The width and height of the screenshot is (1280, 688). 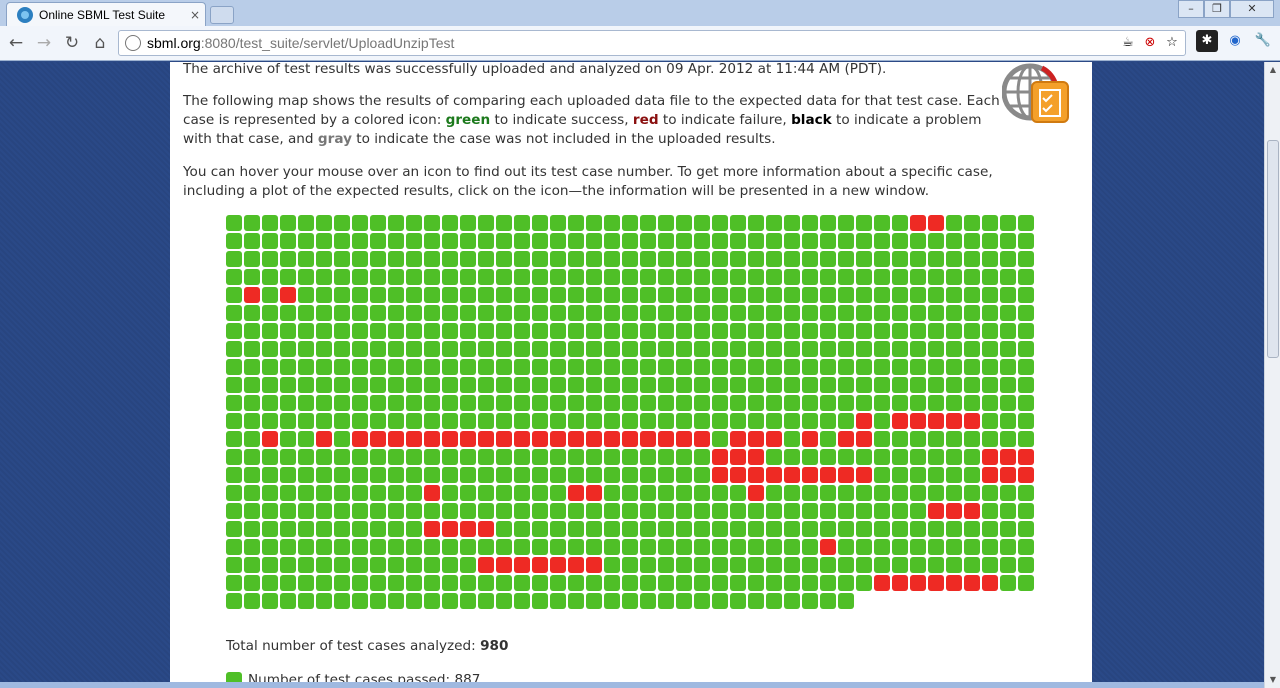 I want to click on new-tab-button, so click(x=222, y=15).